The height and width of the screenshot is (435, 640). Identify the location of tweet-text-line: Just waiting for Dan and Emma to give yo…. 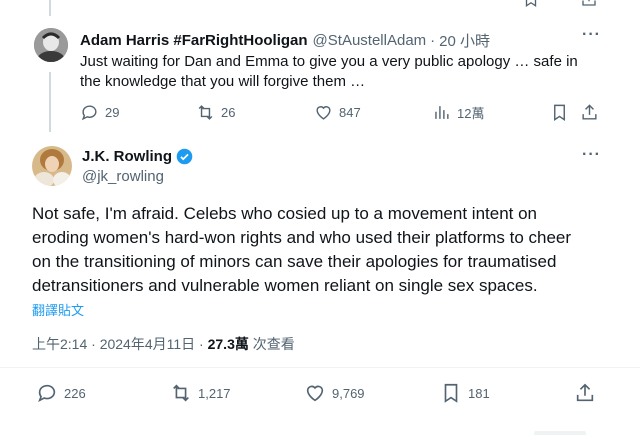
(329, 61).